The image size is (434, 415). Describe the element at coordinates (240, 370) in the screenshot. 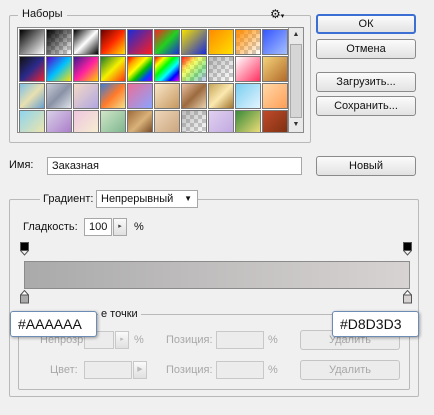

I see `color-position-input` at that location.